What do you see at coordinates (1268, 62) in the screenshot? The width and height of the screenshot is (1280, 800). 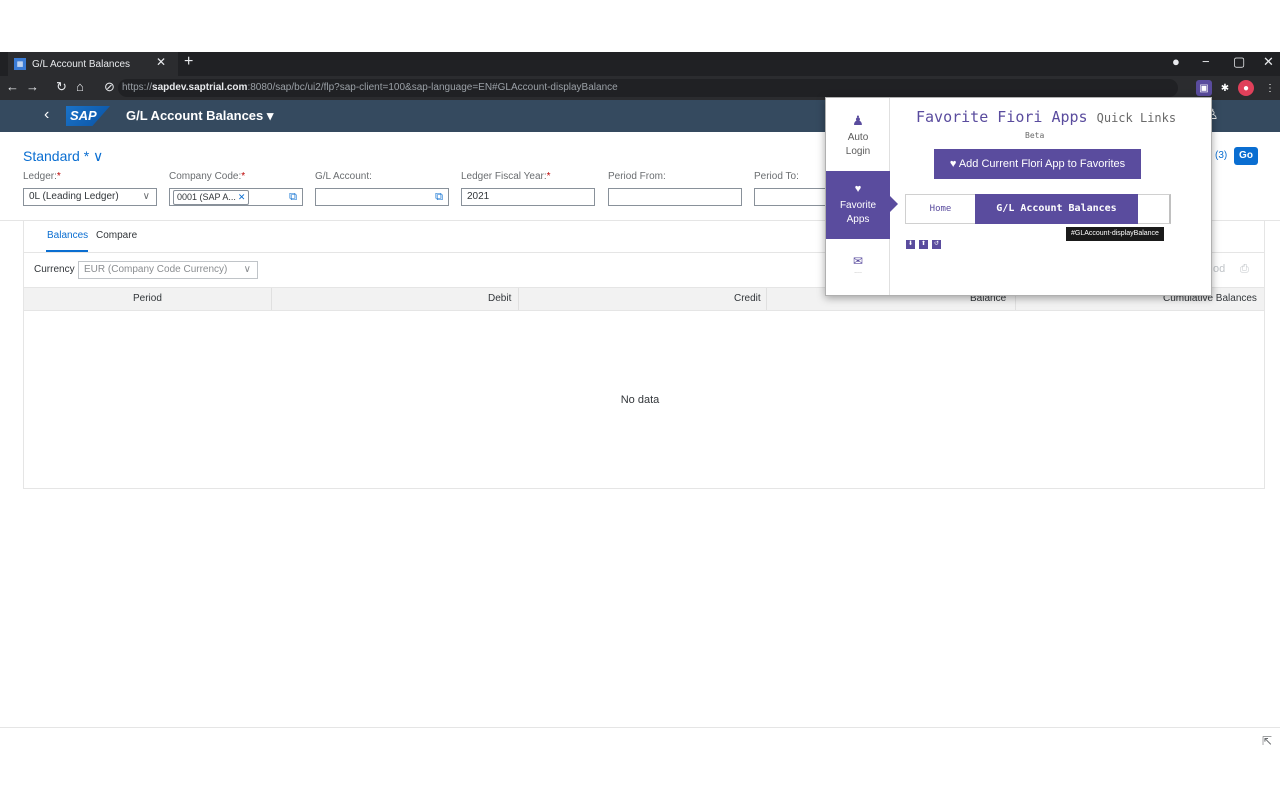 I see `window-close-icon: ✕` at bounding box center [1268, 62].